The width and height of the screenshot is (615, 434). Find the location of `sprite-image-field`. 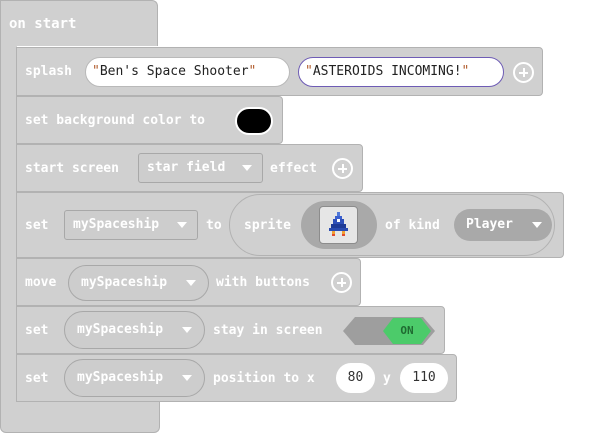

sprite-image-field is located at coordinates (338, 225).